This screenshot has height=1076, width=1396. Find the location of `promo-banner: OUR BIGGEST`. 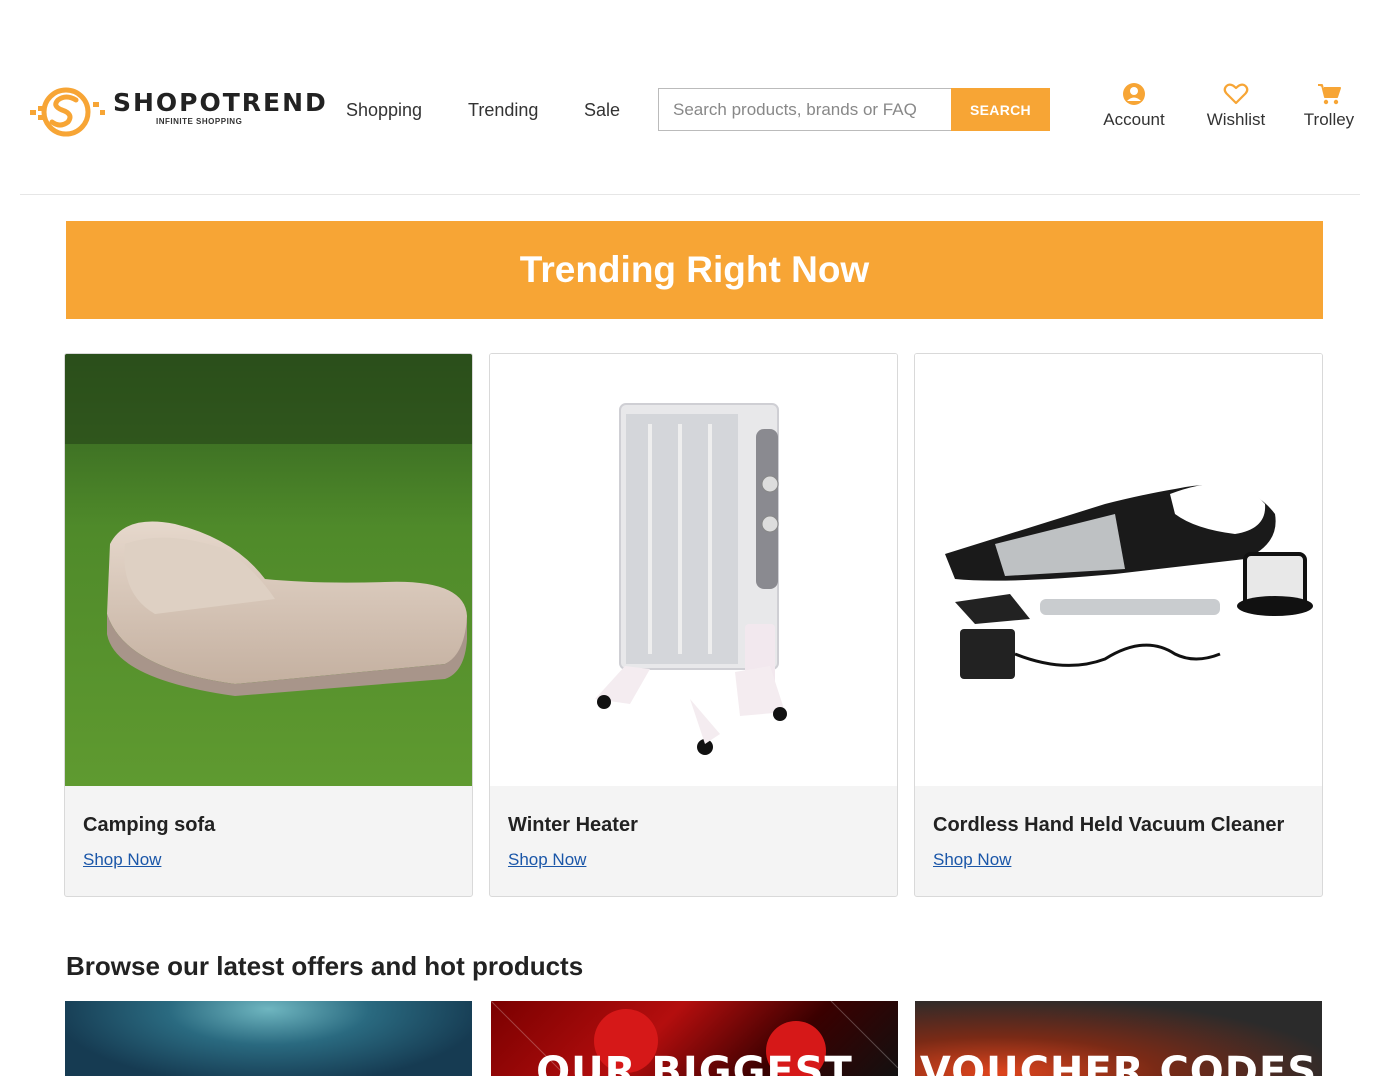

promo-banner: OUR BIGGEST is located at coordinates (694, 1038).